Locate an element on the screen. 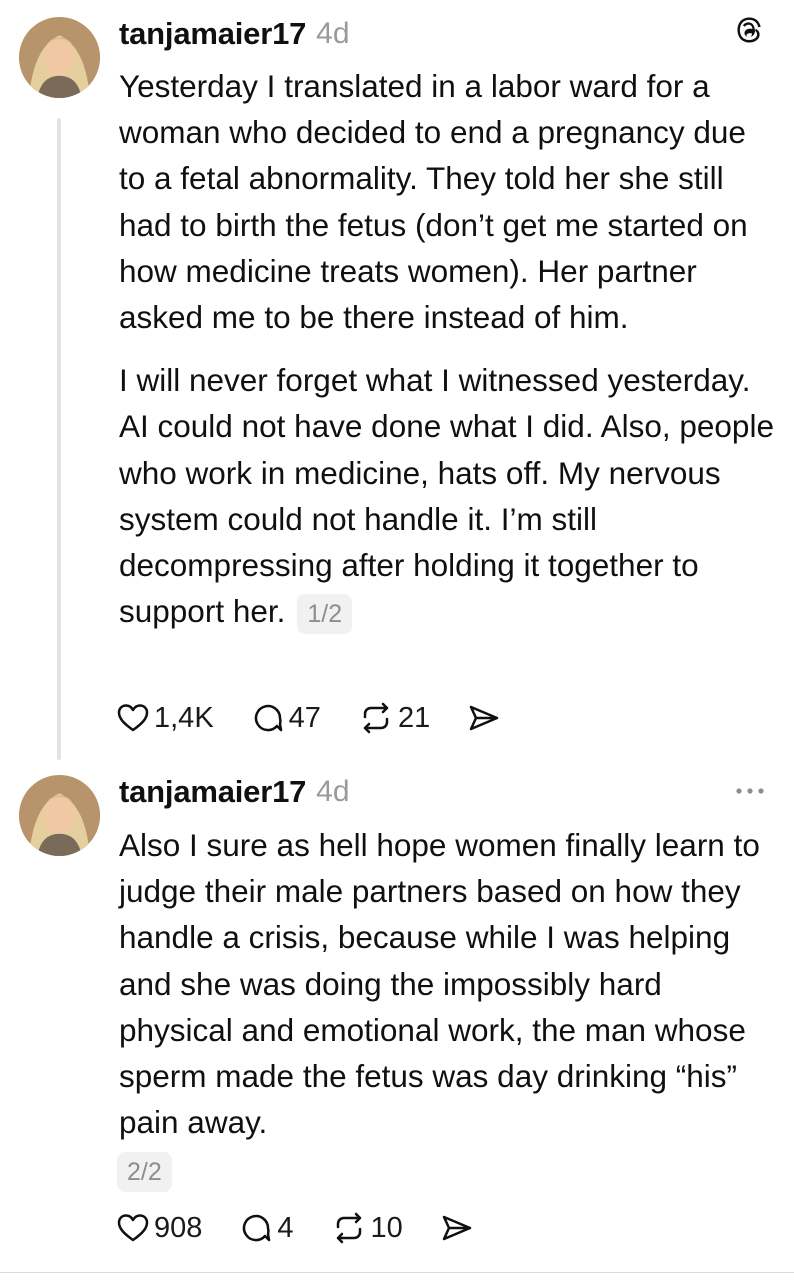 This screenshot has height=1280, width=794. like-count: 908 is located at coordinates (178, 1227).